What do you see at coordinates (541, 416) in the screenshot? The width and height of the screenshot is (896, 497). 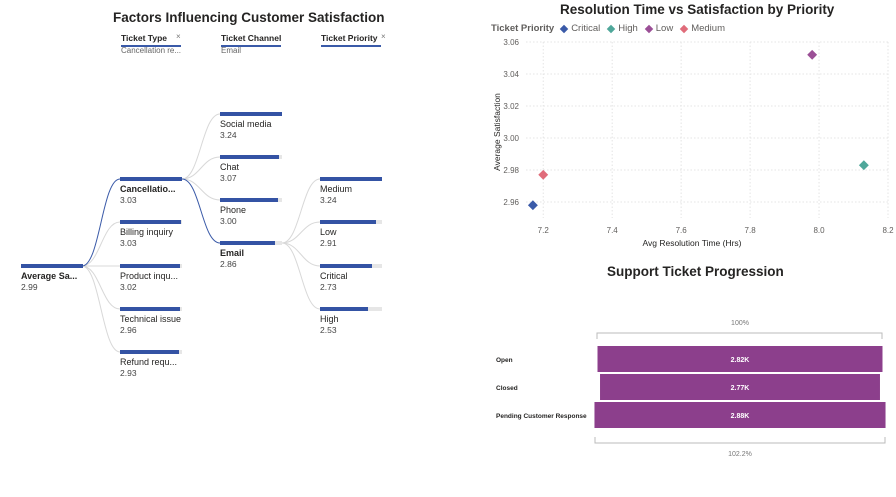 I see `funnel-category-label: Pending Customer Response` at bounding box center [541, 416].